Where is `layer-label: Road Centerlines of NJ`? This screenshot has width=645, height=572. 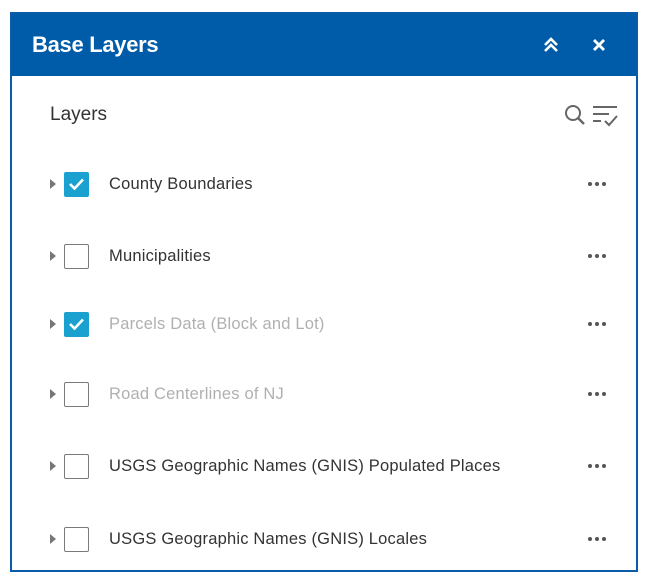 layer-label: Road Centerlines of NJ is located at coordinates (196, 394).